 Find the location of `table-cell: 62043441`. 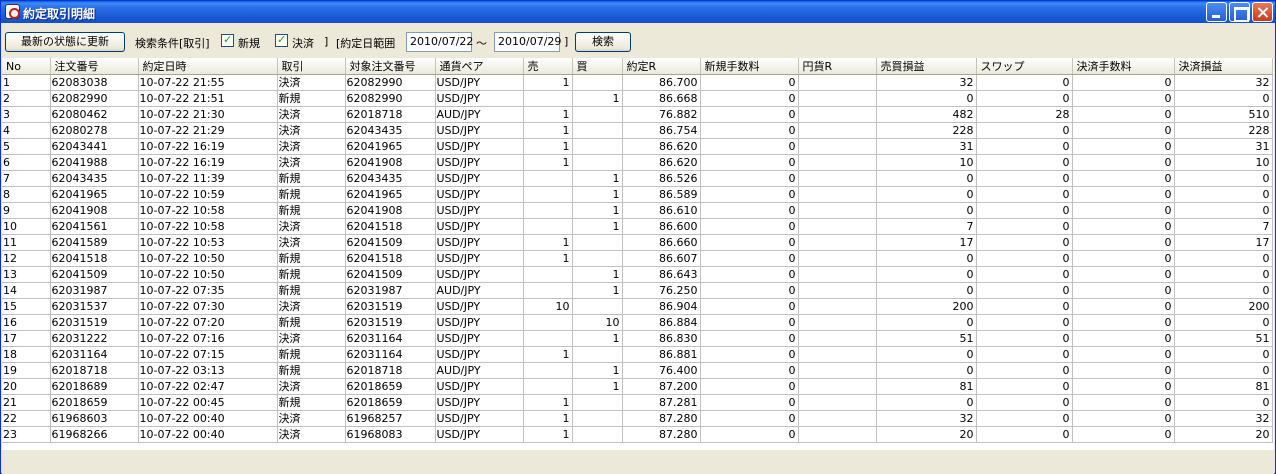

table-cell: 62043441 is located at coordinates (94, 146).